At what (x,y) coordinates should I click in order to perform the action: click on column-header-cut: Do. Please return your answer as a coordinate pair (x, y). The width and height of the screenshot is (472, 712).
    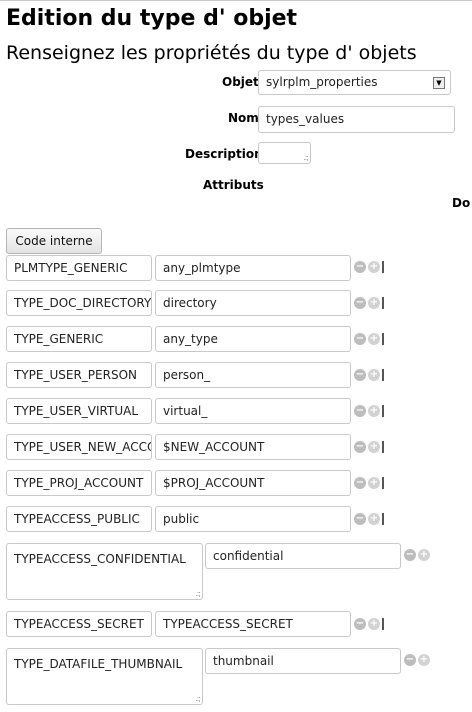
    Looking at the image, I should click on (461, 203).